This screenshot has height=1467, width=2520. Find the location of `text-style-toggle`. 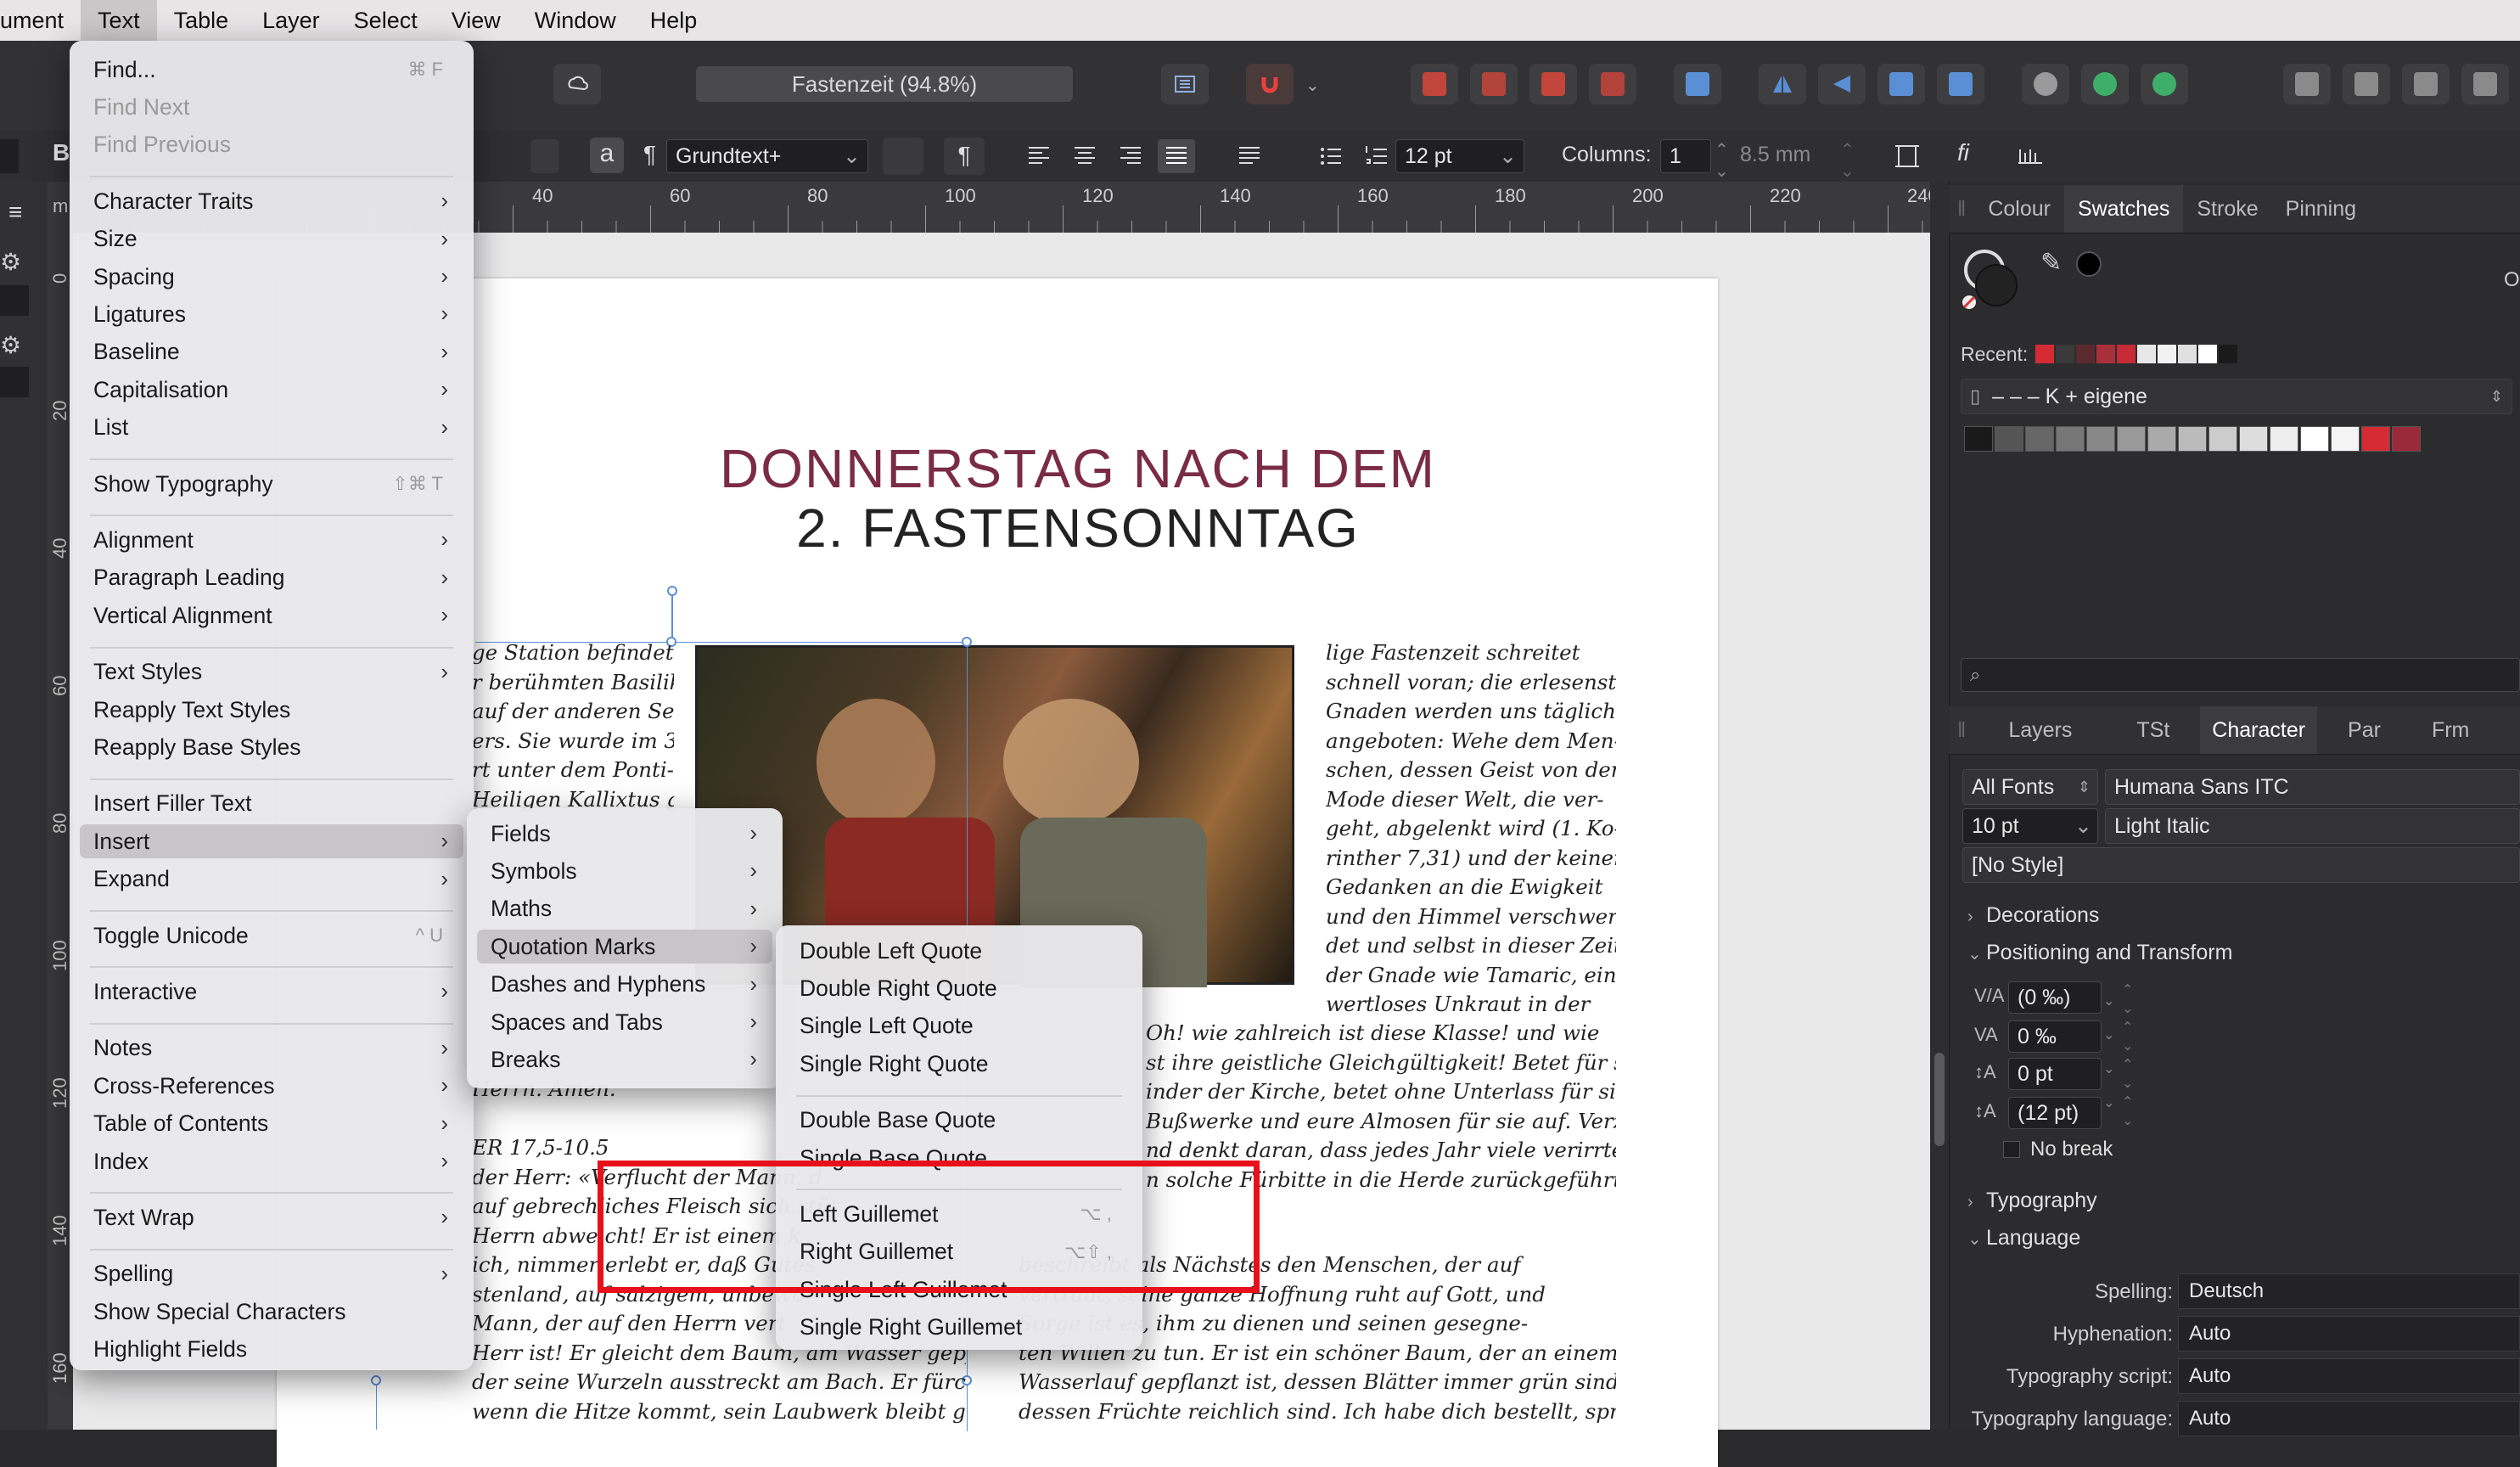

text-style-toggle is located at coordinates (544, 156).